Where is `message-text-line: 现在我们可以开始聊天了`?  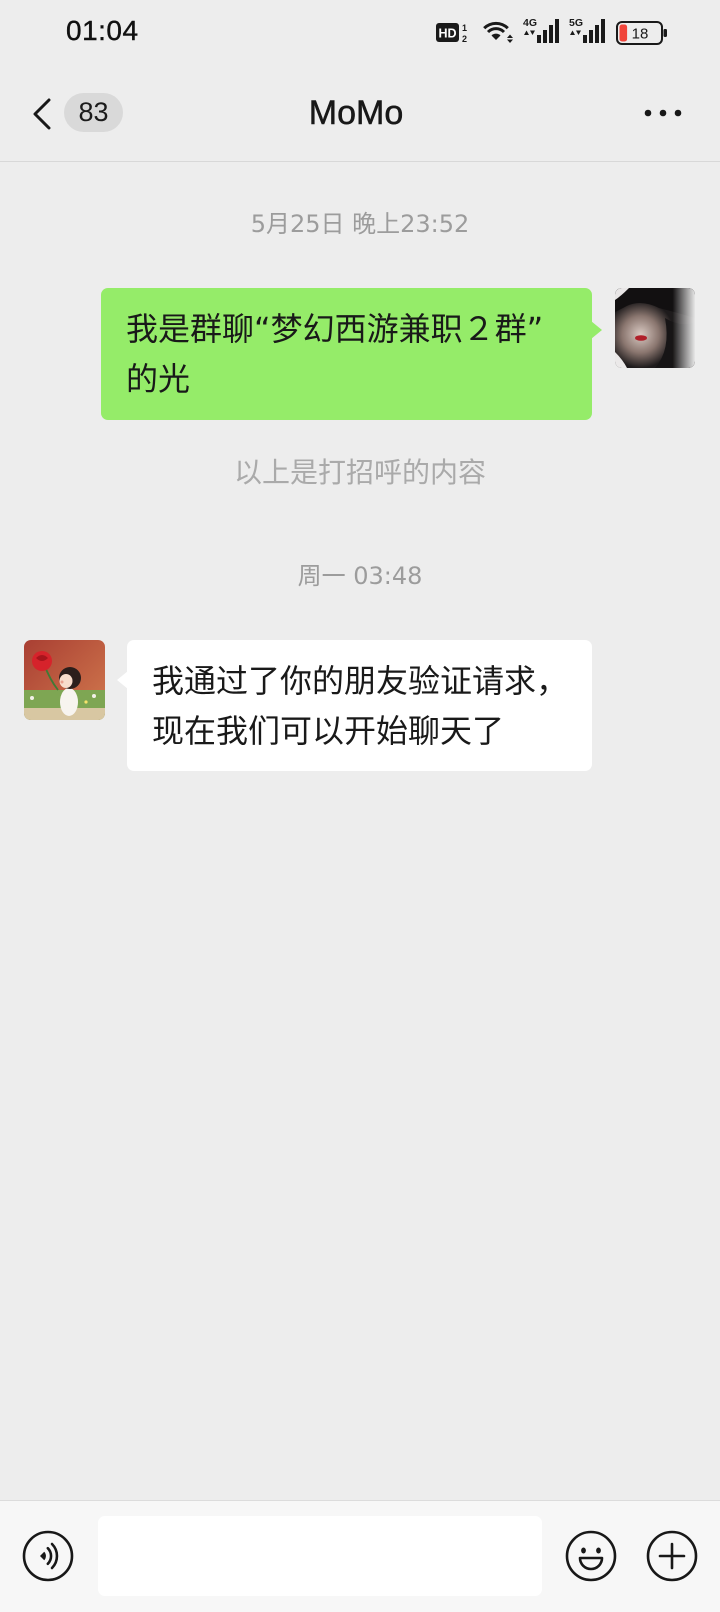 message-text-line: 现在我们可以开始聊天了 is located at coordinates (328, 731).